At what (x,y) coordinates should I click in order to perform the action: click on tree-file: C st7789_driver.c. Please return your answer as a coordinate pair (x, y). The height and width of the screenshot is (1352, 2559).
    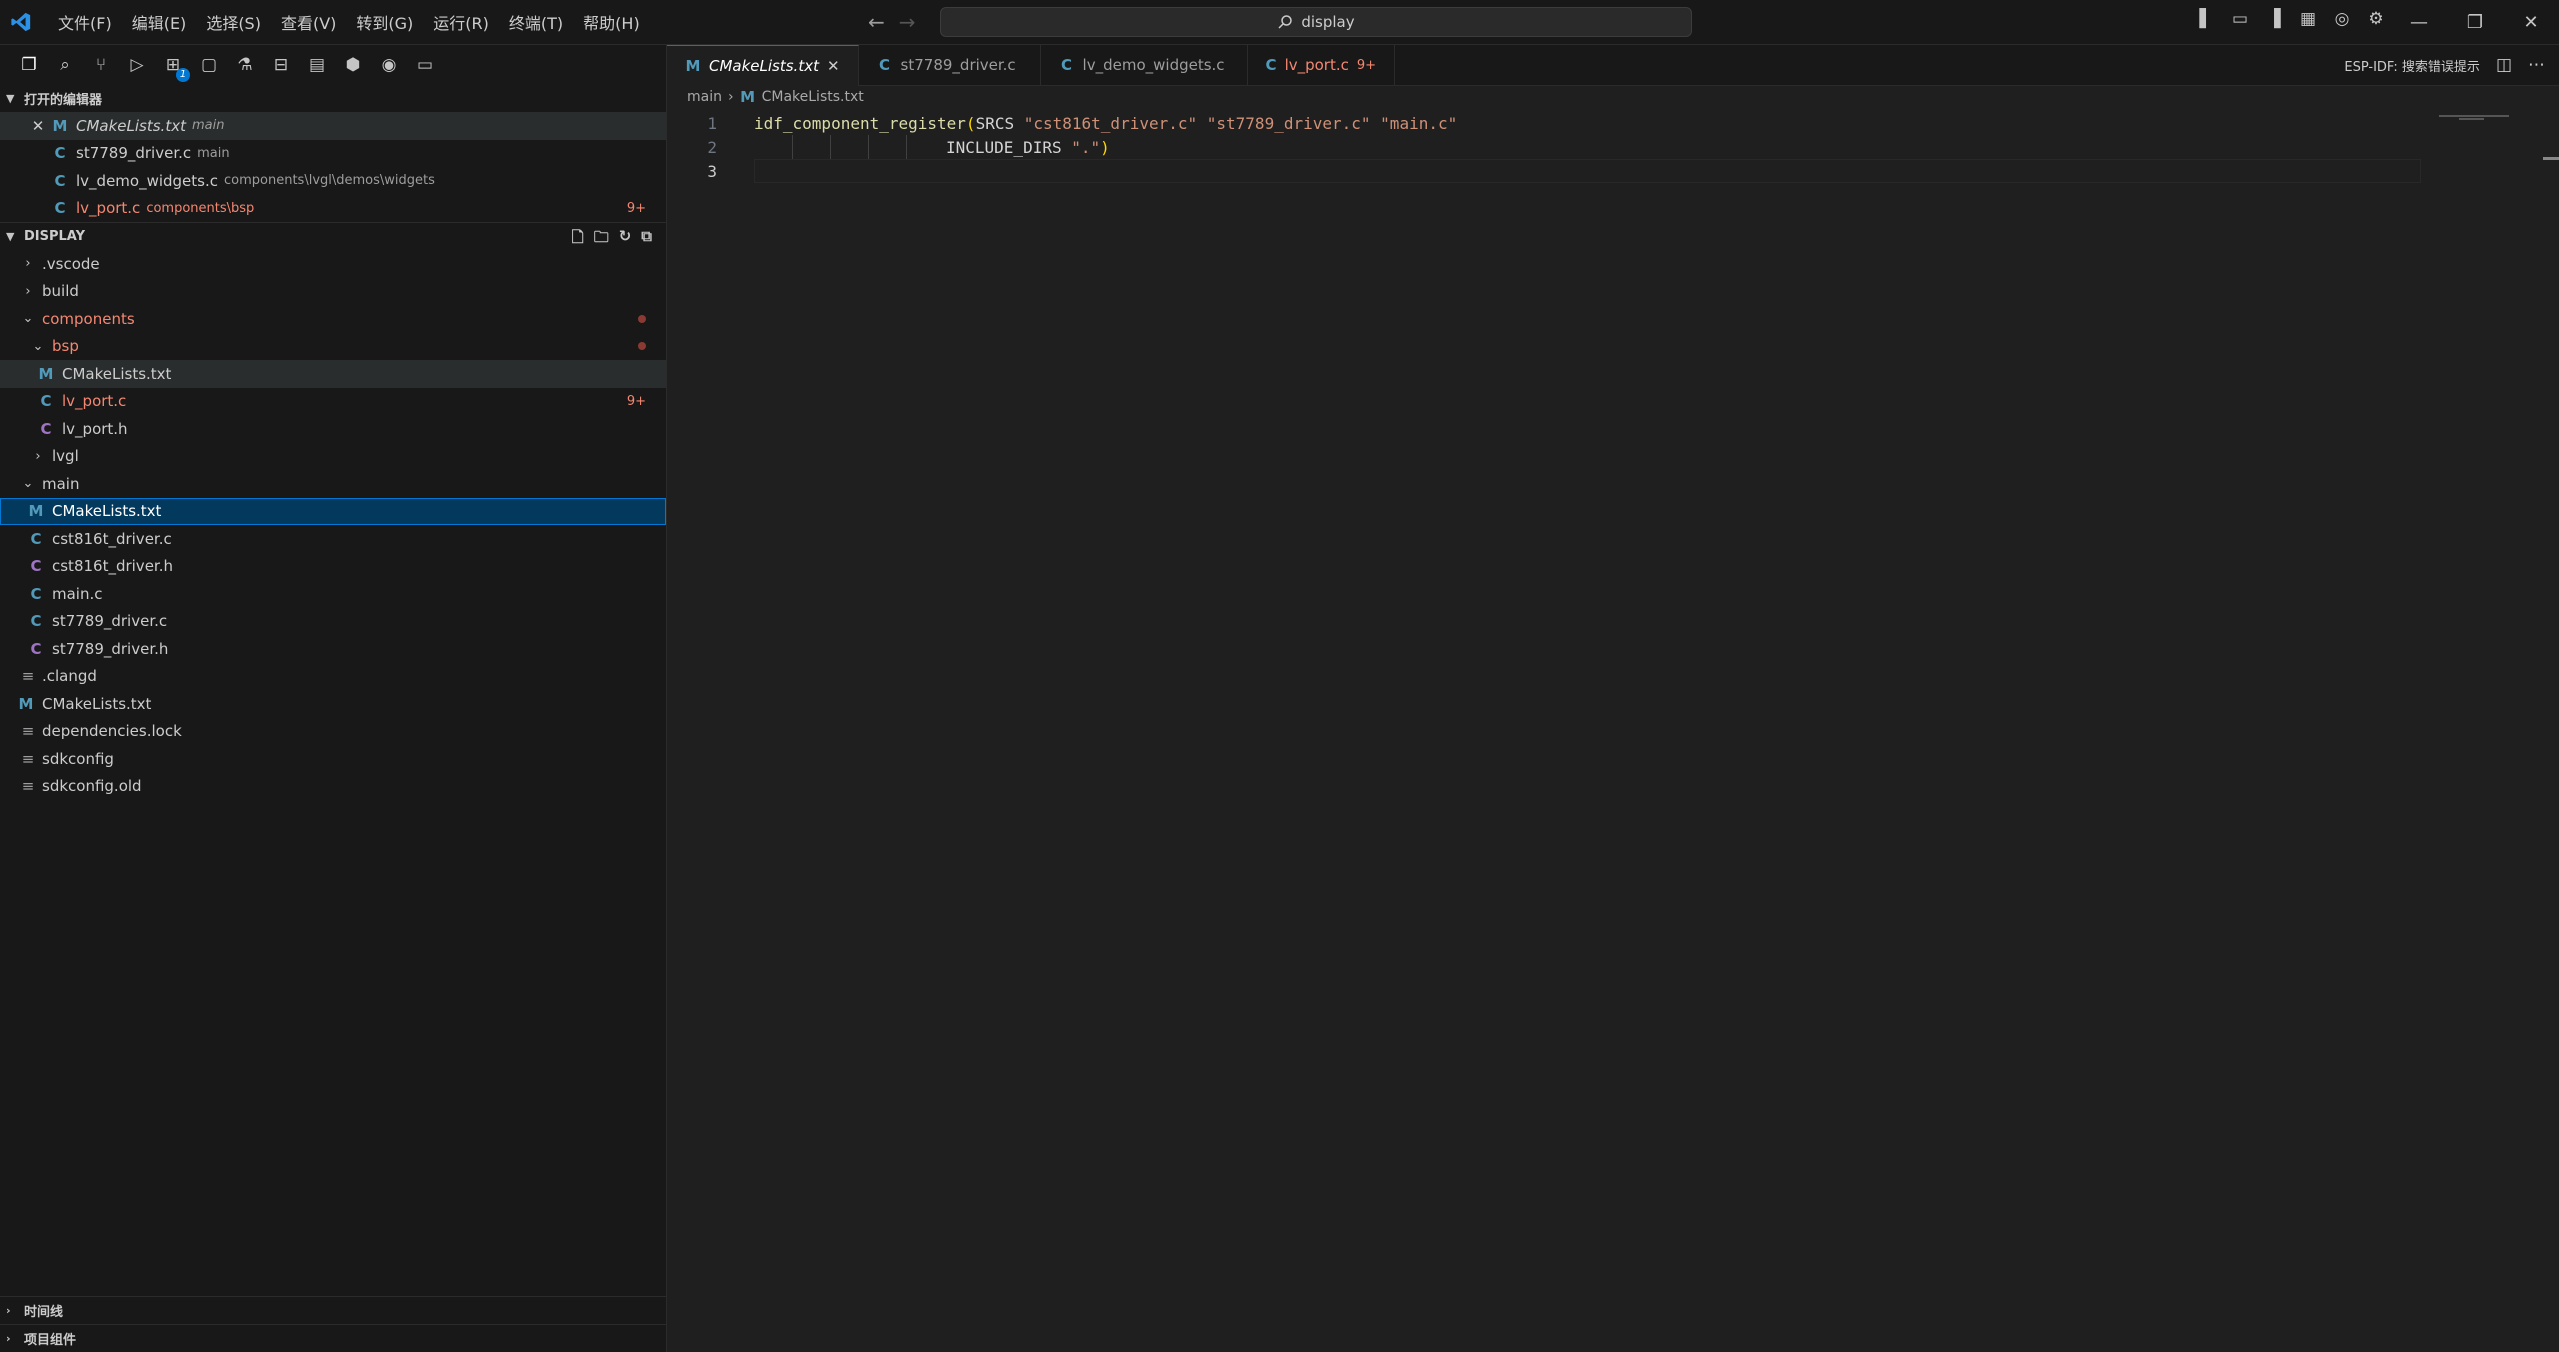
    Looking at the image, I should click on (333, 622).